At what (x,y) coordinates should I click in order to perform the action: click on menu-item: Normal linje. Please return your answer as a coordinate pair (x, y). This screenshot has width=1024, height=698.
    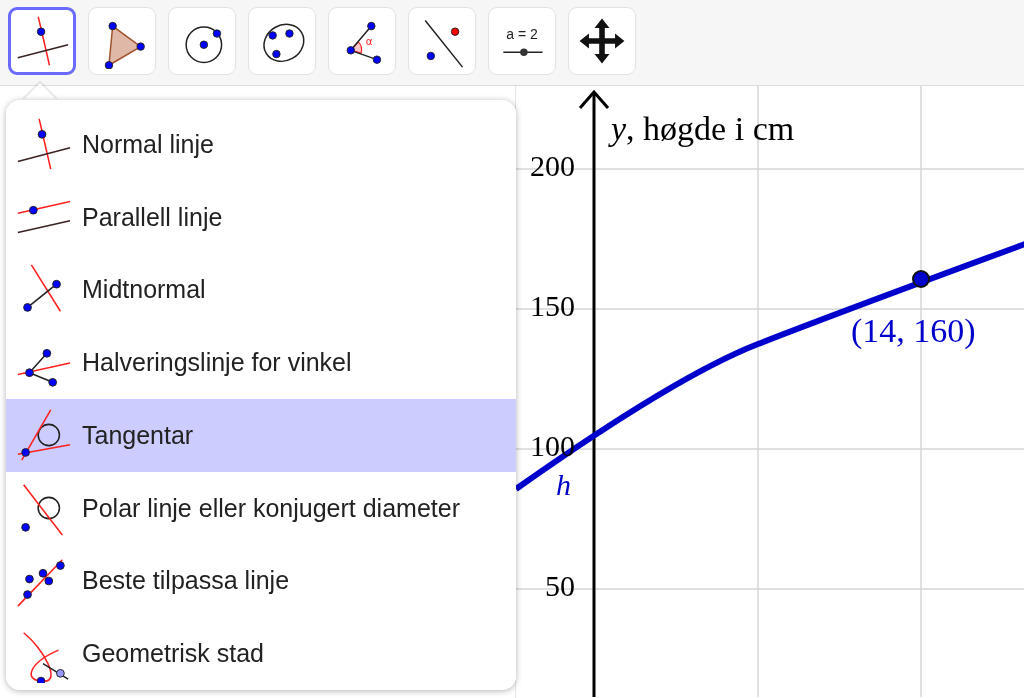
    Looking at the image, I should click on (261, 144).